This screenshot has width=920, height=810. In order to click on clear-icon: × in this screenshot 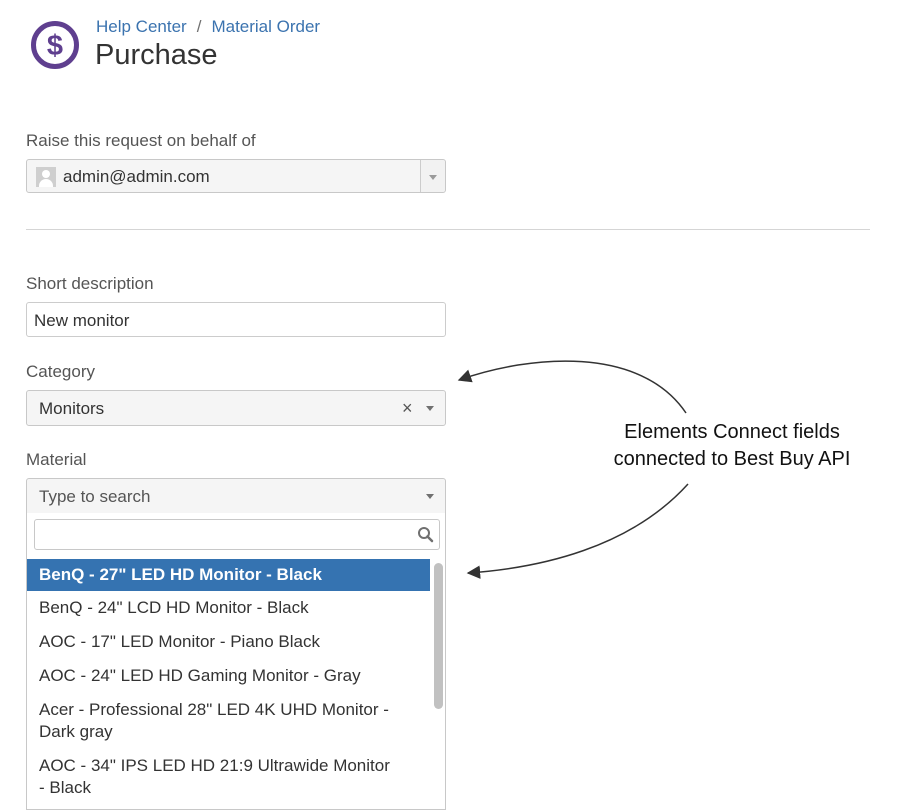, I will do `click(407, 408)`.